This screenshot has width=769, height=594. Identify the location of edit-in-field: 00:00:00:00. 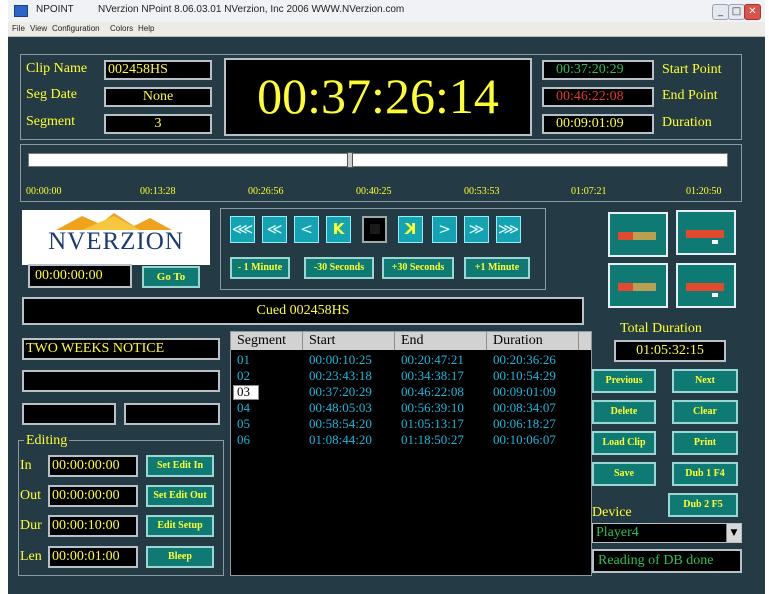
(93, 466).